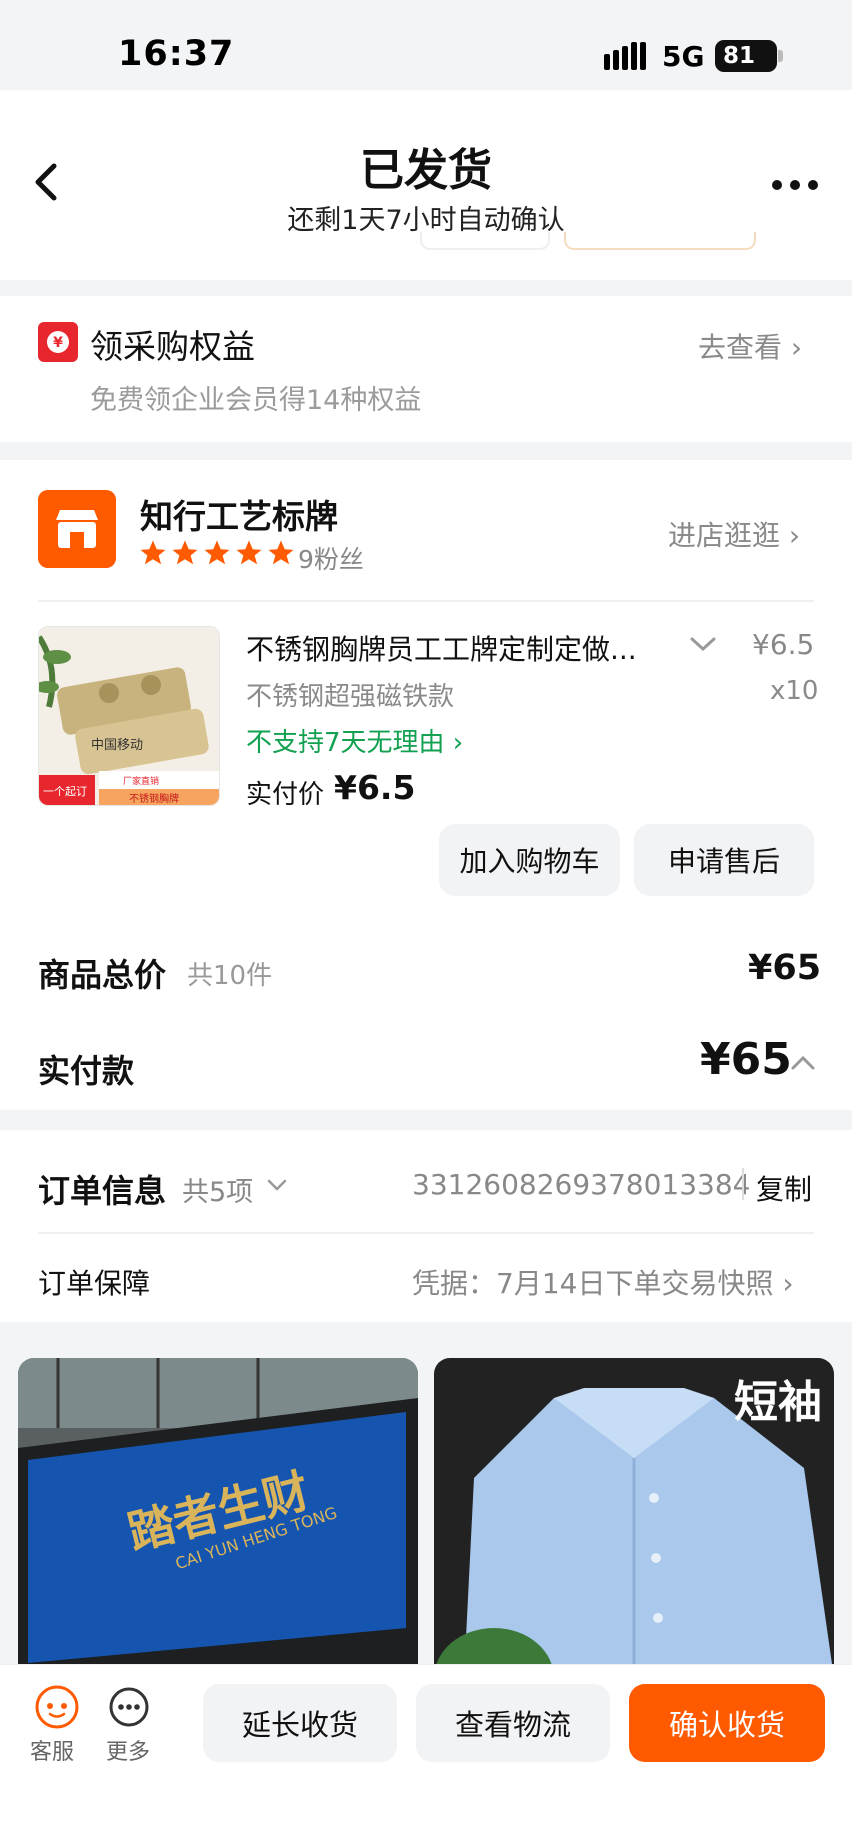 This screenshot has width=852, height=1846. What do you see at coordinates (513, 1723) in the screenshot?
I see `view-logistics-button: 查看物流` at bounding box center [513, 1723].